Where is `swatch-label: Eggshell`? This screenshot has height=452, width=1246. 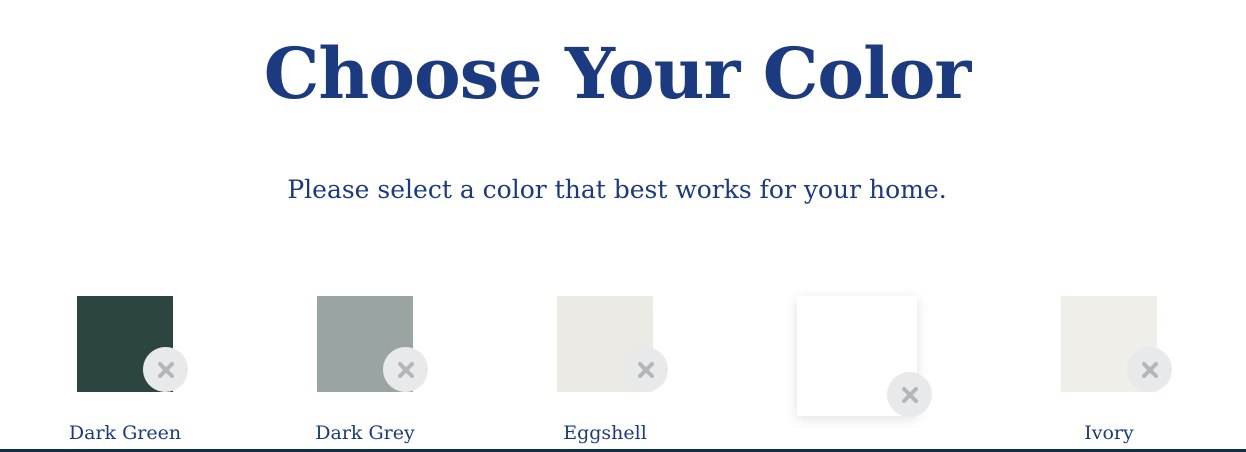
swatch-label: Eggshell is located at coordinates (605, 433).